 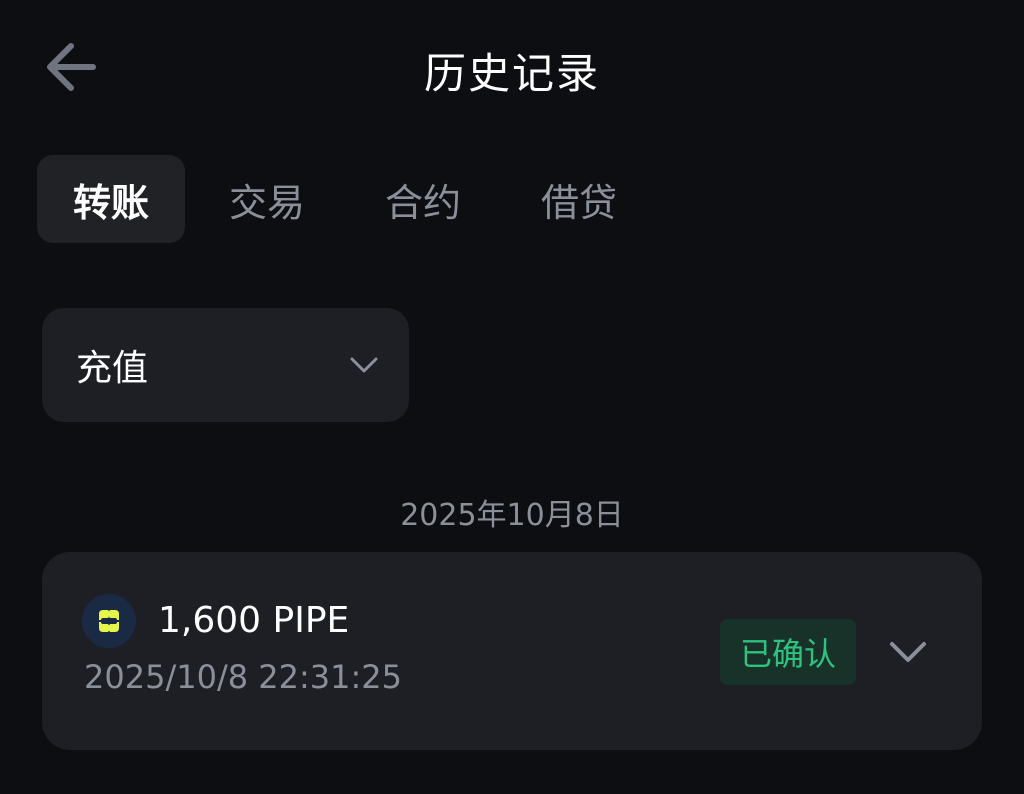 I want to click on tab-transfer: 转账, so click(x=111, y=199).